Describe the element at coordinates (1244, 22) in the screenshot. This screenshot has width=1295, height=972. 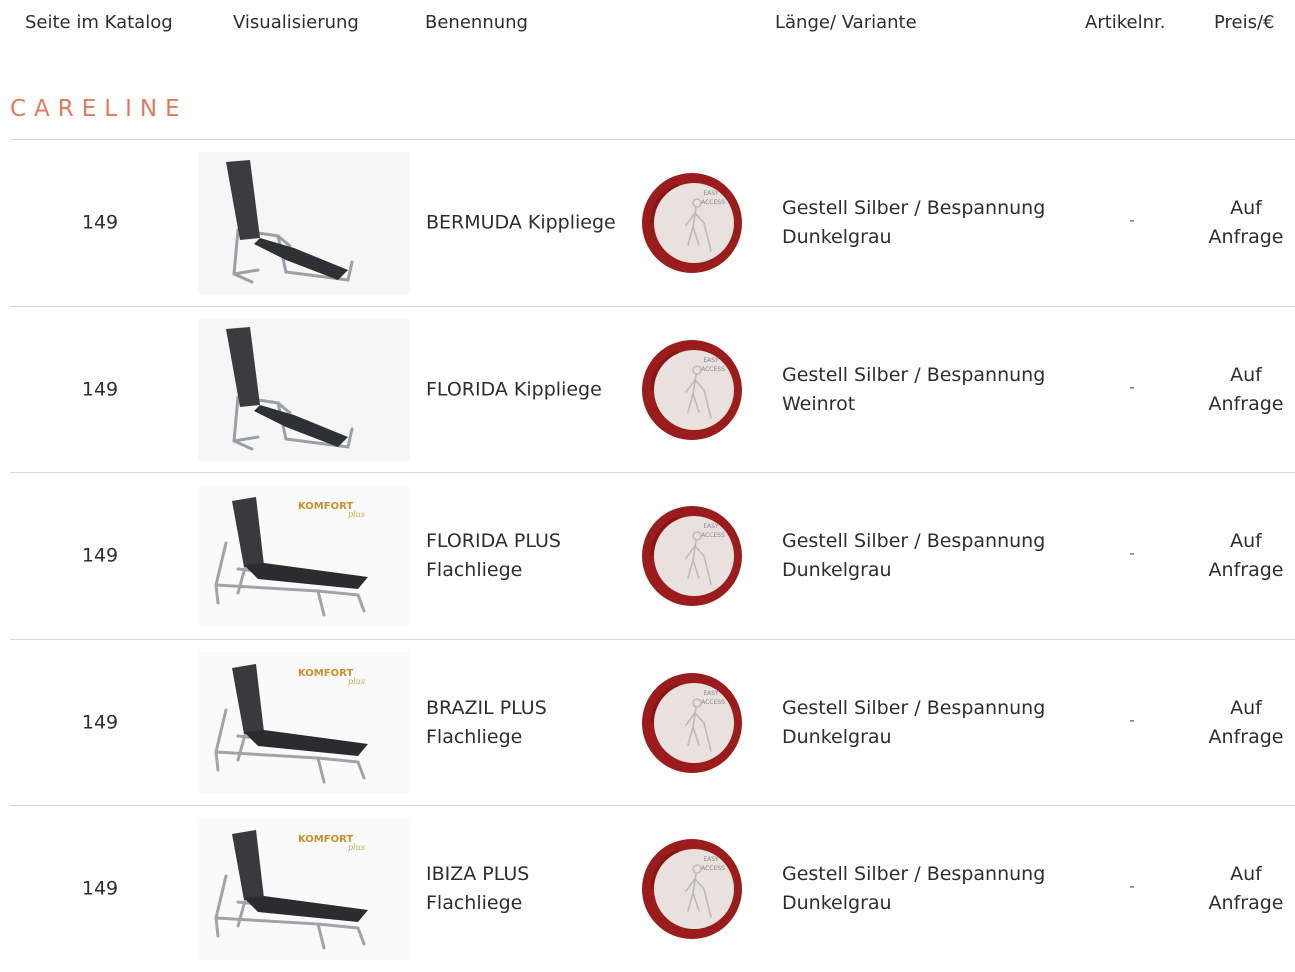
I see `col-header-price: Preis/€` at that location.